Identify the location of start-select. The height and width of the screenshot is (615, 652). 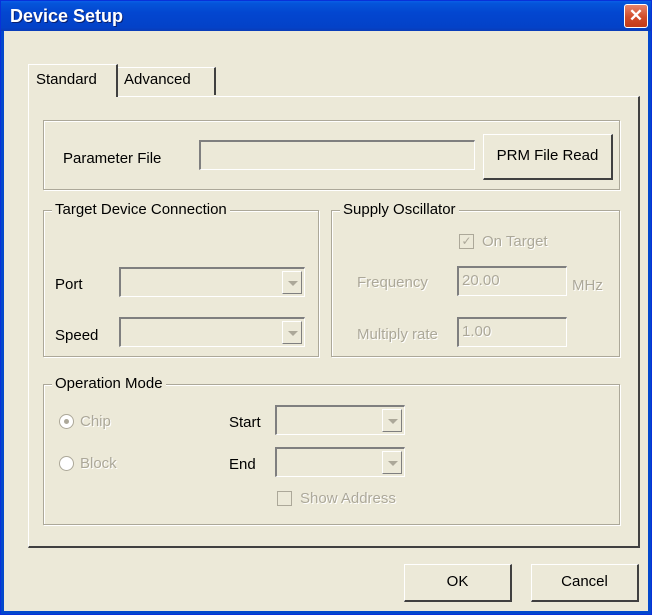
(340, 420).